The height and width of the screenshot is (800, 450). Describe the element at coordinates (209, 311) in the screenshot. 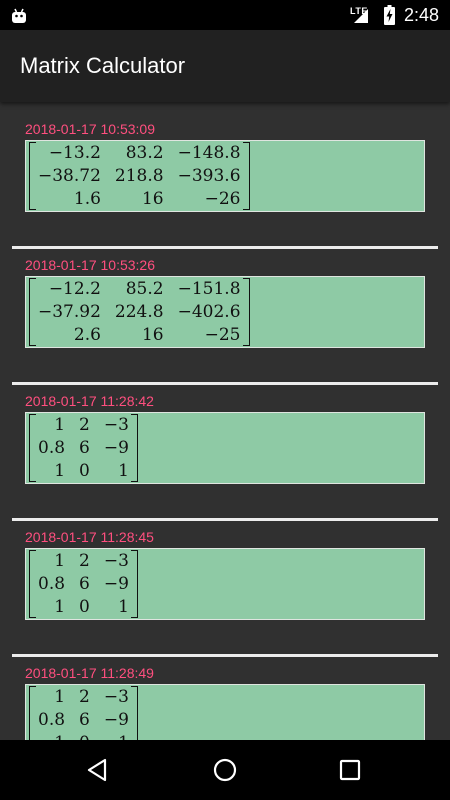

I see `matrix-cell: −402.6` at that location.